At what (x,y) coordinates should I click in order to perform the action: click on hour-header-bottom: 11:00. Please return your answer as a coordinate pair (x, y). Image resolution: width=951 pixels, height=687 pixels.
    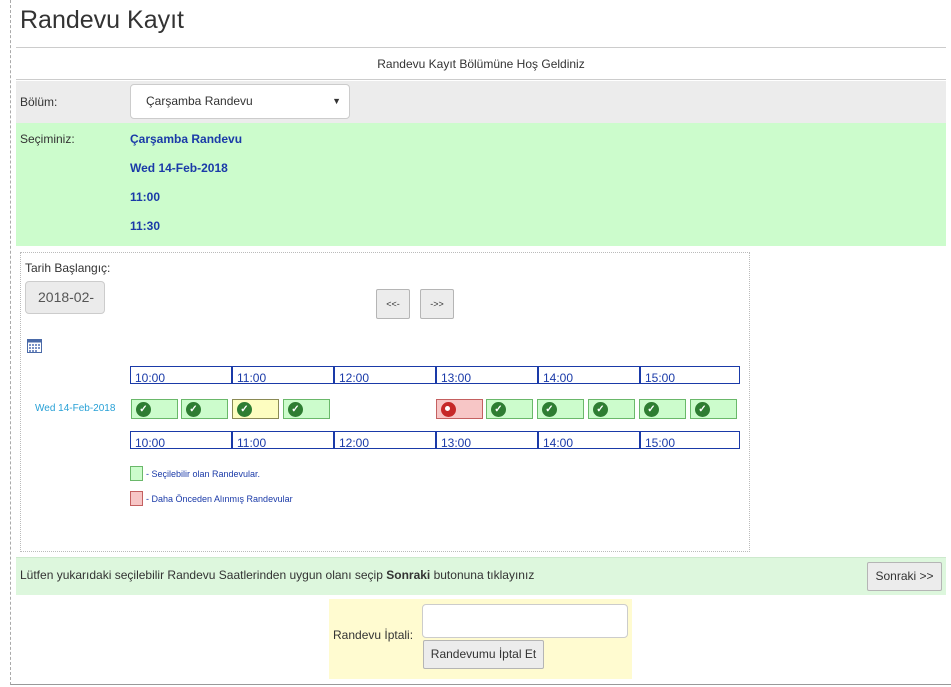
    Looking at the image, I should click on (283, 440).